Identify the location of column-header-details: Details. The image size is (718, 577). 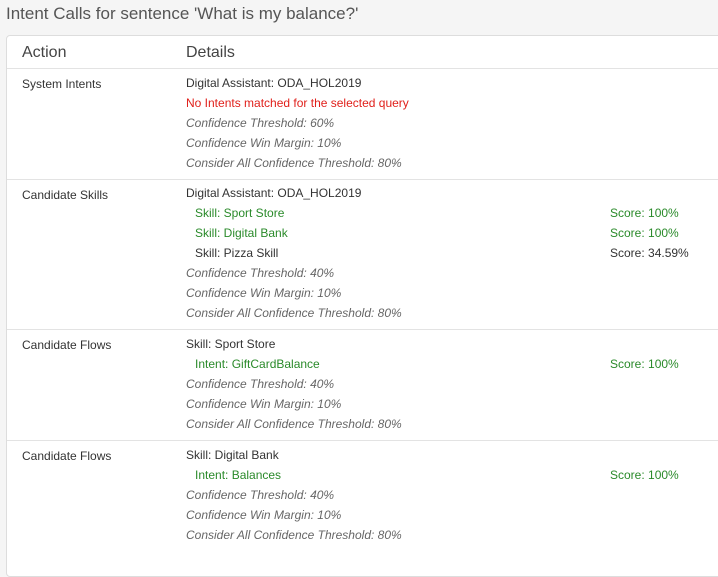
(210, 52).